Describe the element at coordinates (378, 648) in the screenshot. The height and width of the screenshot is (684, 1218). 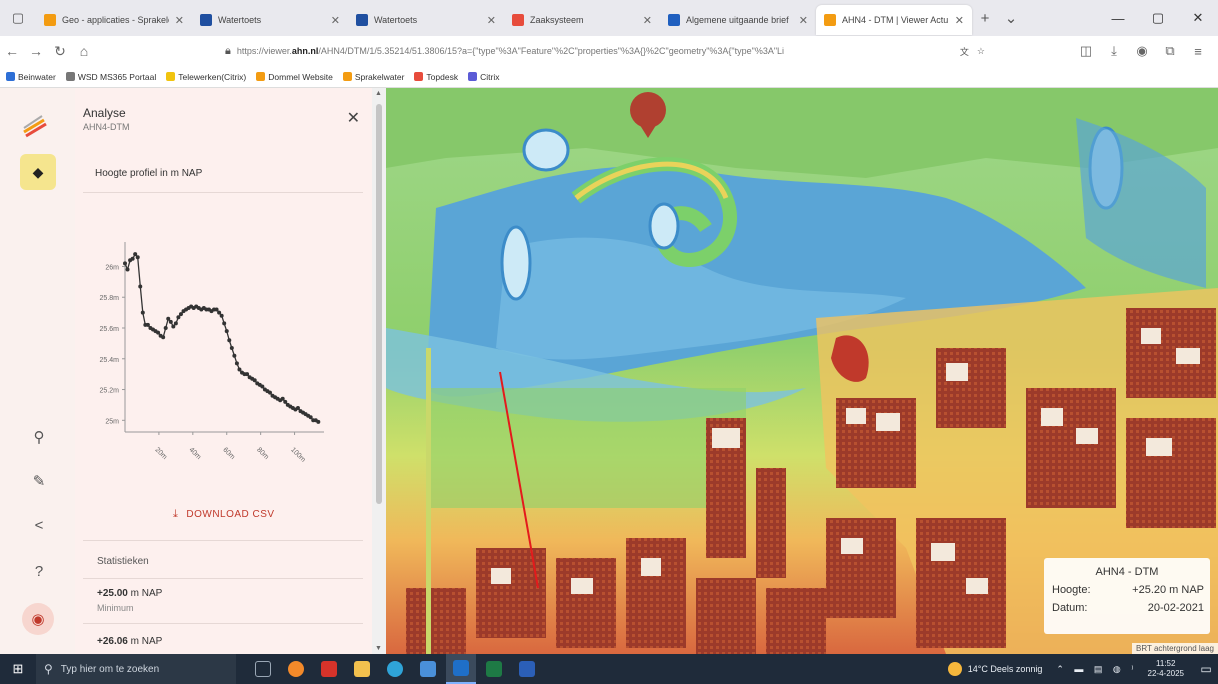
I see `scroll-down-icon: ▼` at that location.